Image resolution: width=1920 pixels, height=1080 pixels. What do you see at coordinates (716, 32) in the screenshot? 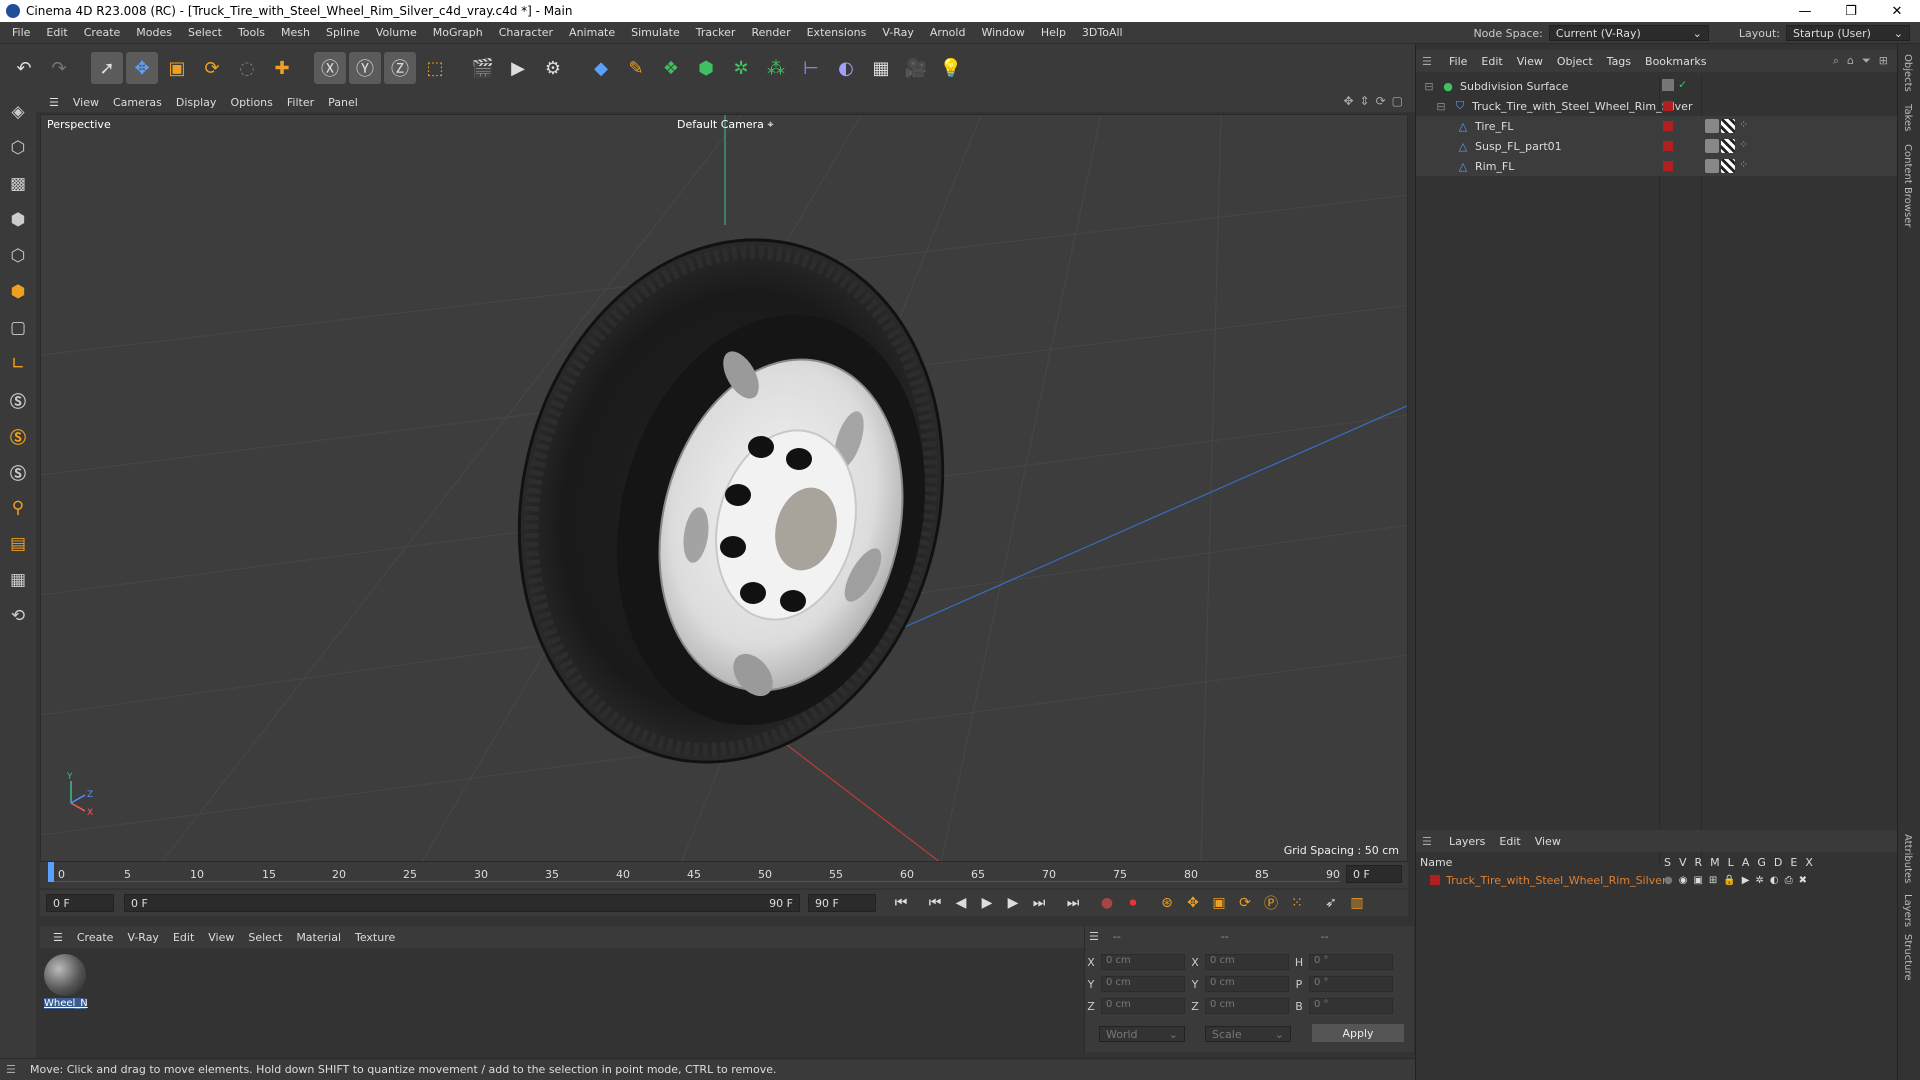
I see `menu-tracker: Tracker` at bounding box center [716, 32].